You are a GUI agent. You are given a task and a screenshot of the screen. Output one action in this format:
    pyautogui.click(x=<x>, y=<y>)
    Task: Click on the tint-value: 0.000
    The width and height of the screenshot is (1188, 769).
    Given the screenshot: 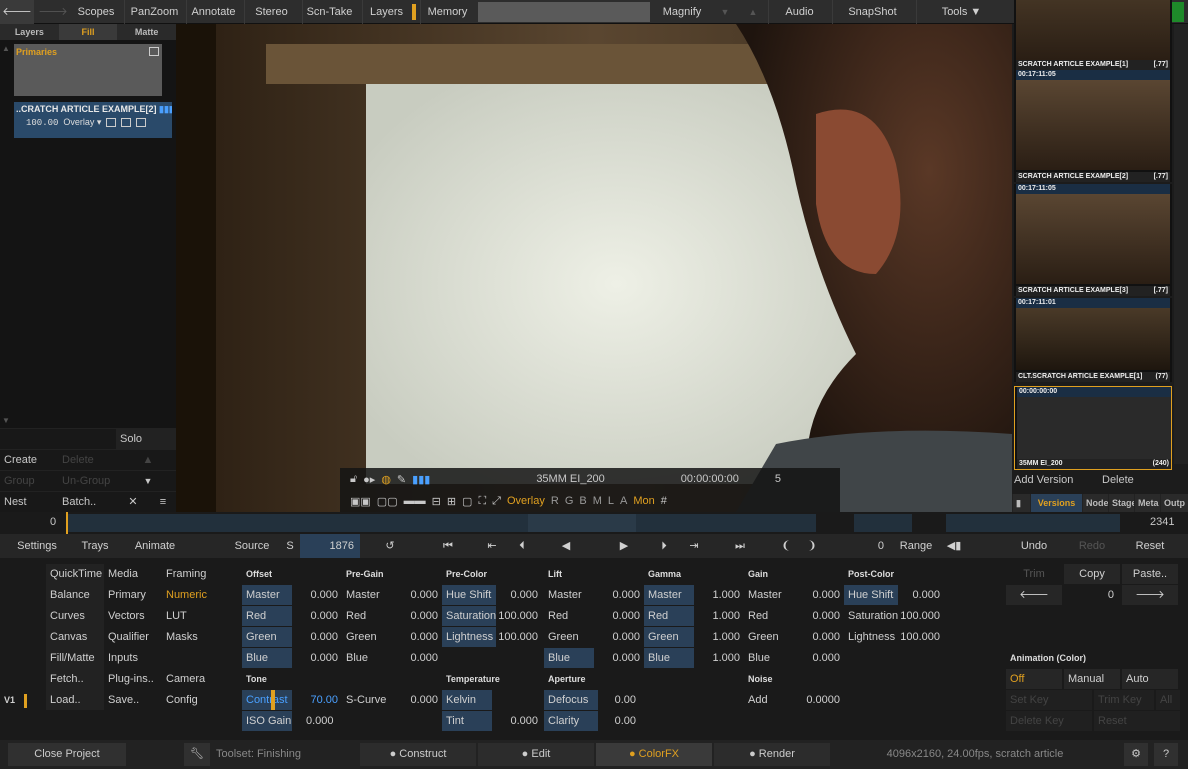 What is the action you would take?
    pyautogui.click(x=517, y=721)
    